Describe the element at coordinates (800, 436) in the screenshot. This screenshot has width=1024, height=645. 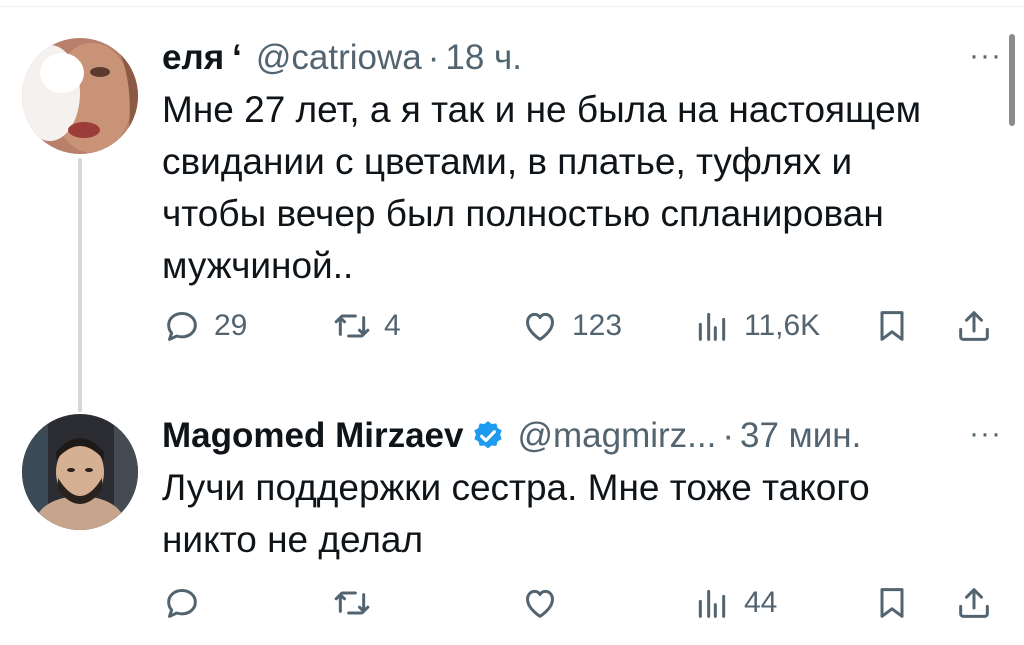
I see `timestamp: 37 мин.` at that location.